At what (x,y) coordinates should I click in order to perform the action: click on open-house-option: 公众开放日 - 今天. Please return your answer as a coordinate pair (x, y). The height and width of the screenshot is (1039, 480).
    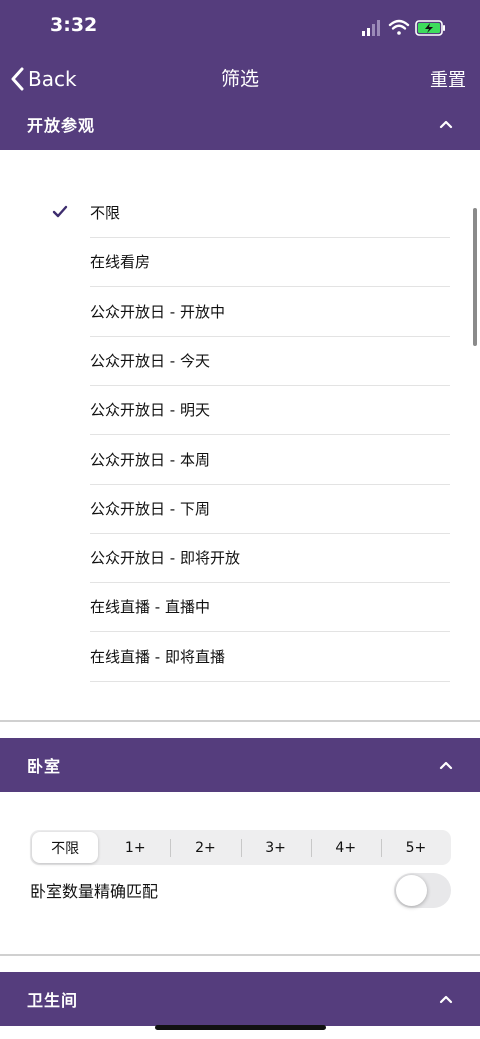
    Looking at the image, I should click on (270, 361).